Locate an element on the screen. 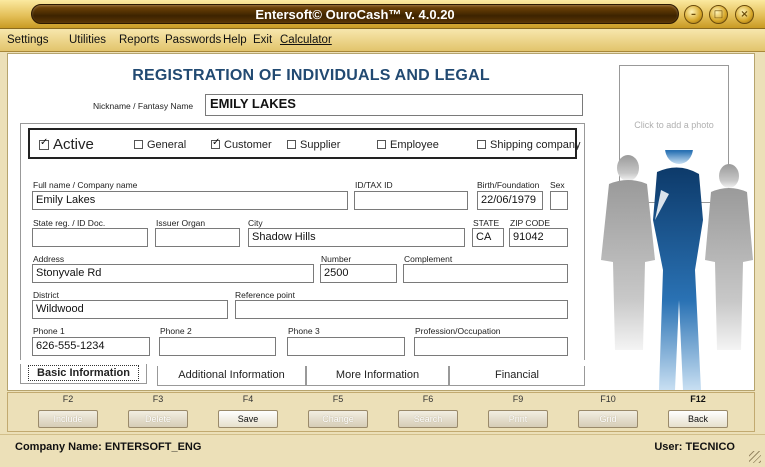  fkey-label-f3: F3 is located at coordinates (158, 399).